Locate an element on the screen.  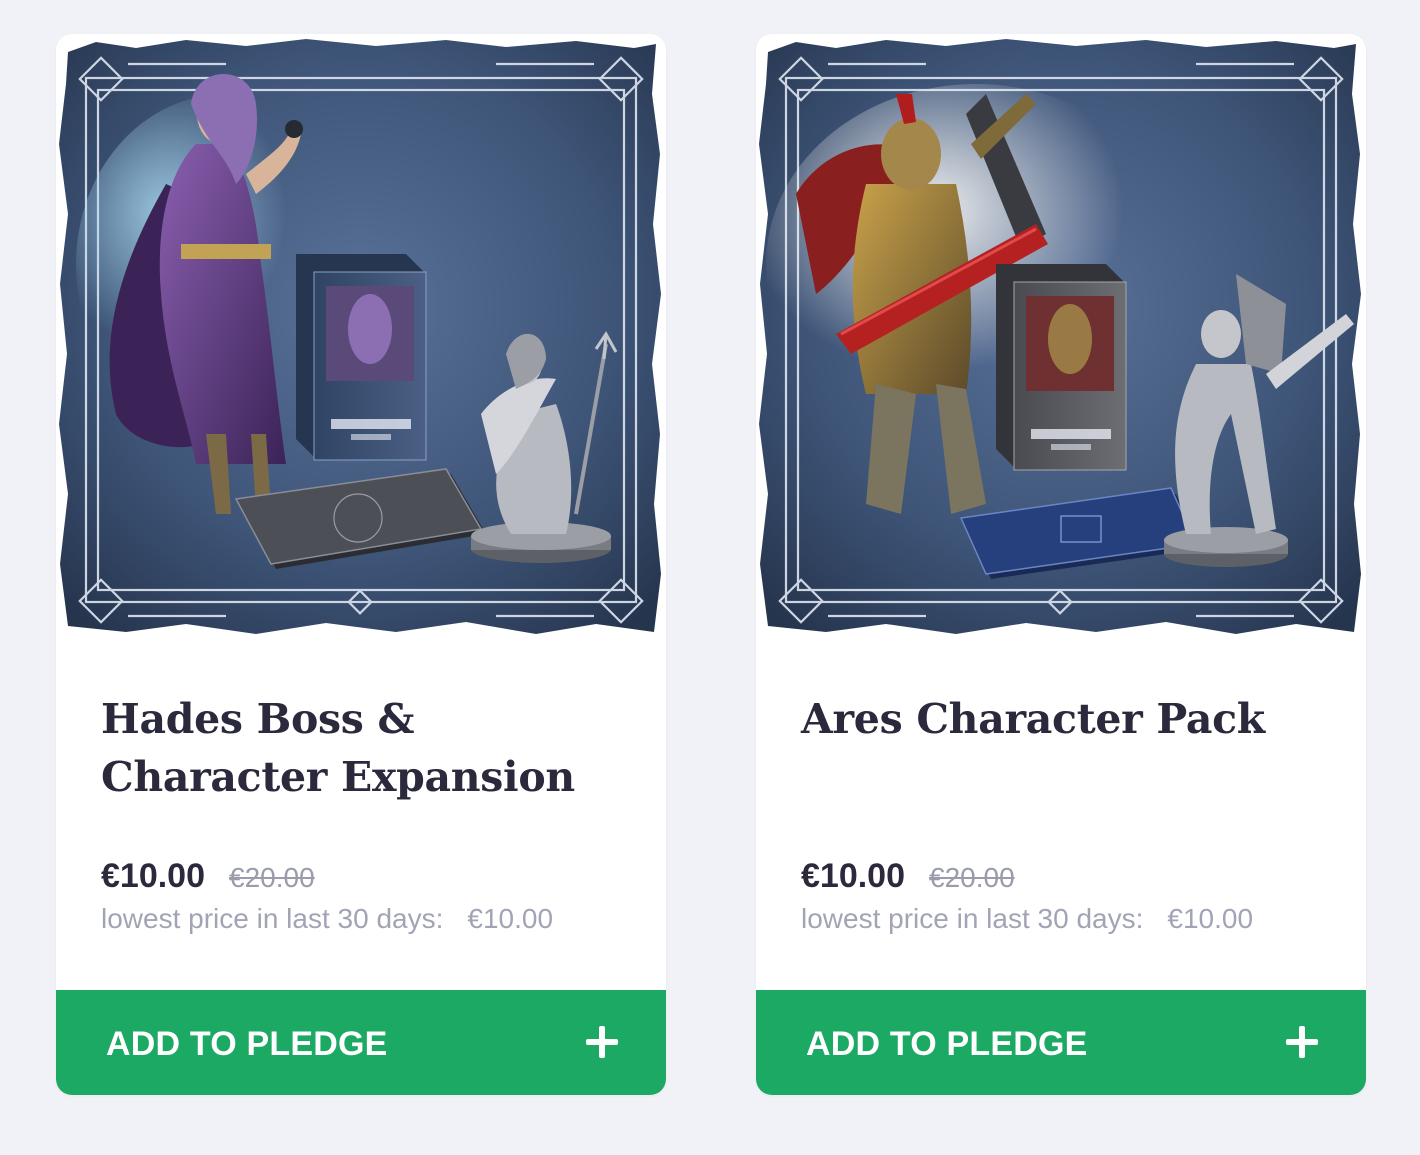
product-title: Hades Boss & Character Expansion is located at coordinates (366, 748).